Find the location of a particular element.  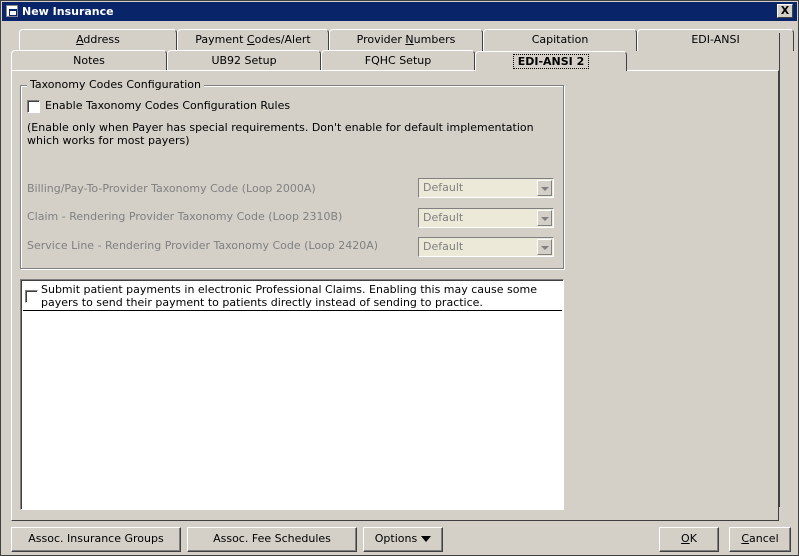

billing-taxonomy-select: Default is located at coordinates (486, 188).